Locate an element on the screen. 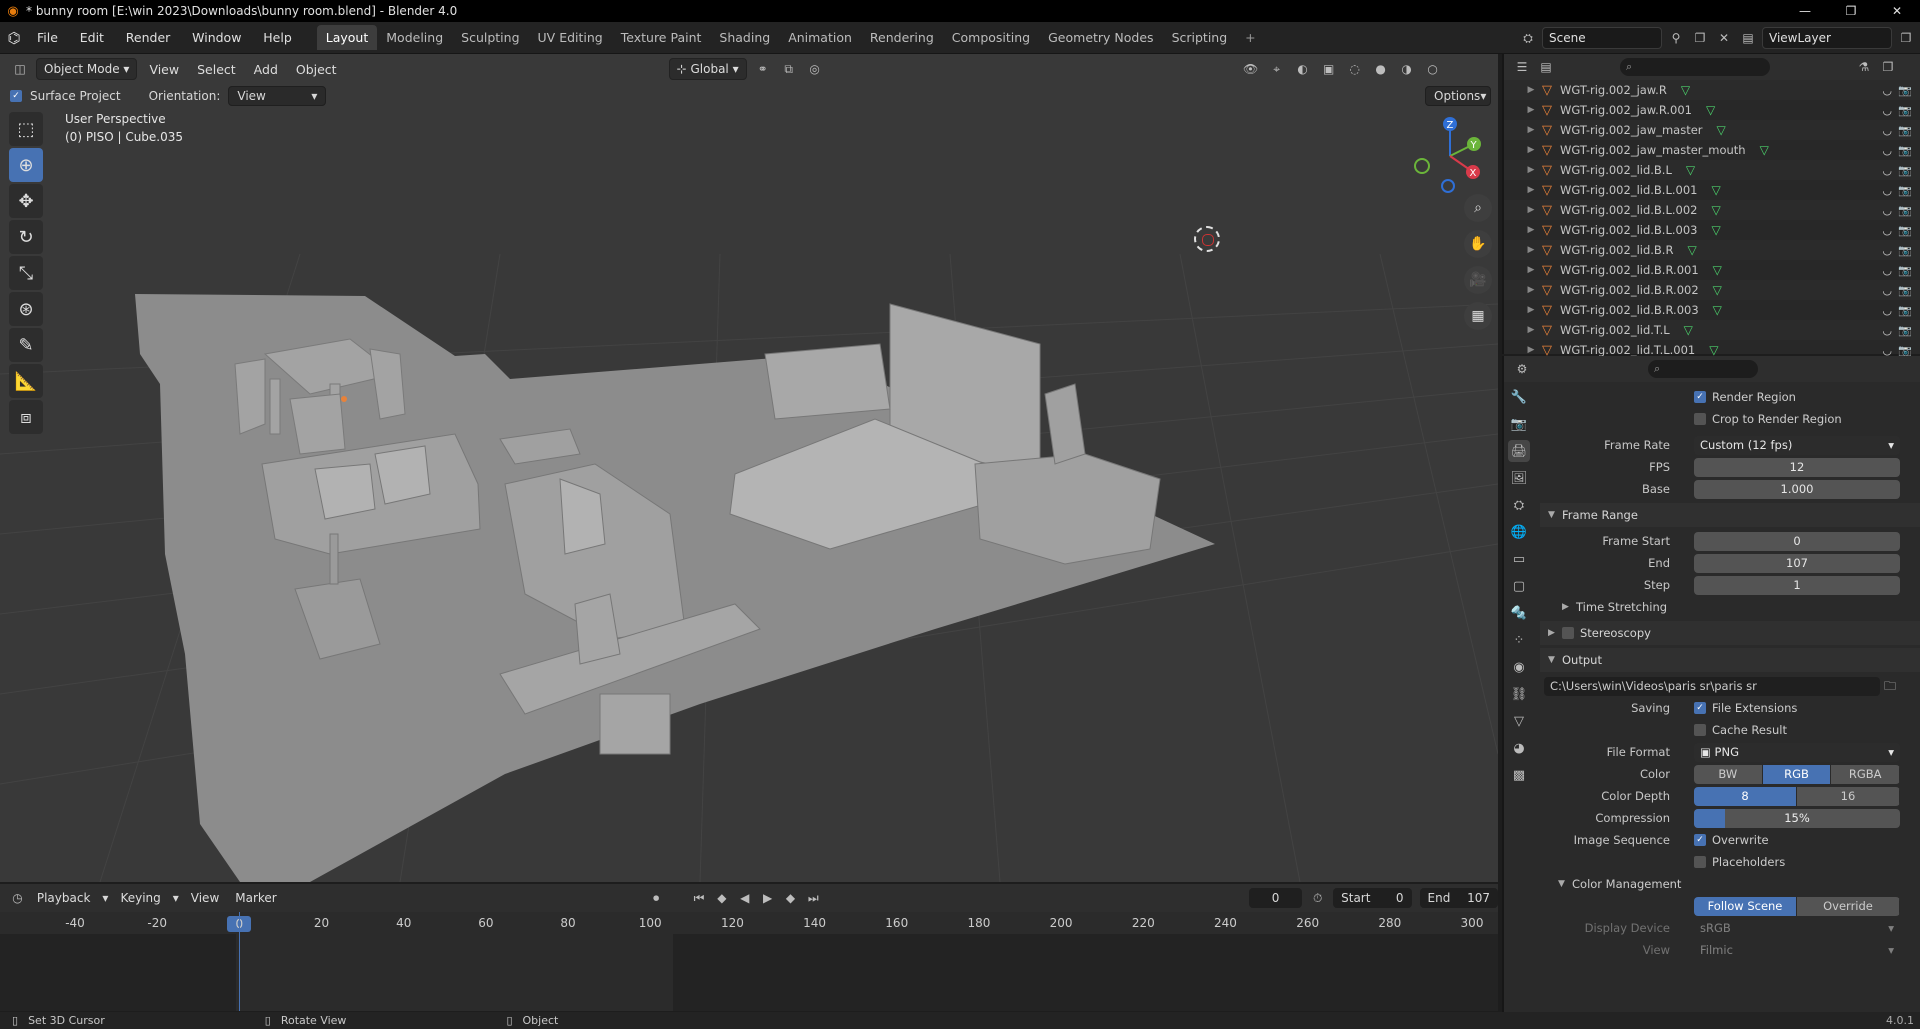 Image resolution: width=1920 pixels, height=1029 pixels. viewport-menu-select: Select is located at coordinates (216, 69).